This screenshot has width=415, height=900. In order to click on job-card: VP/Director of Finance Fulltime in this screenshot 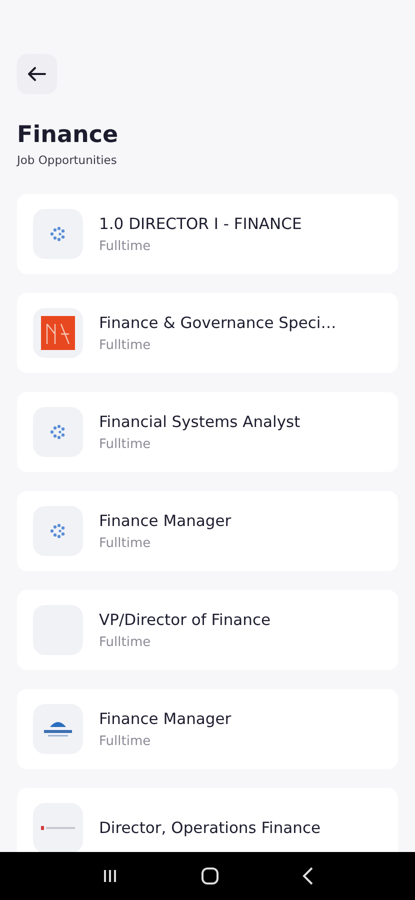, I will do `click(207, 630)`.